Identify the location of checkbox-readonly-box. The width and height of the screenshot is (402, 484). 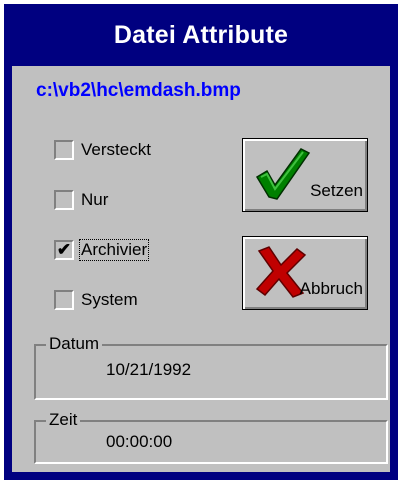
(64, 200).